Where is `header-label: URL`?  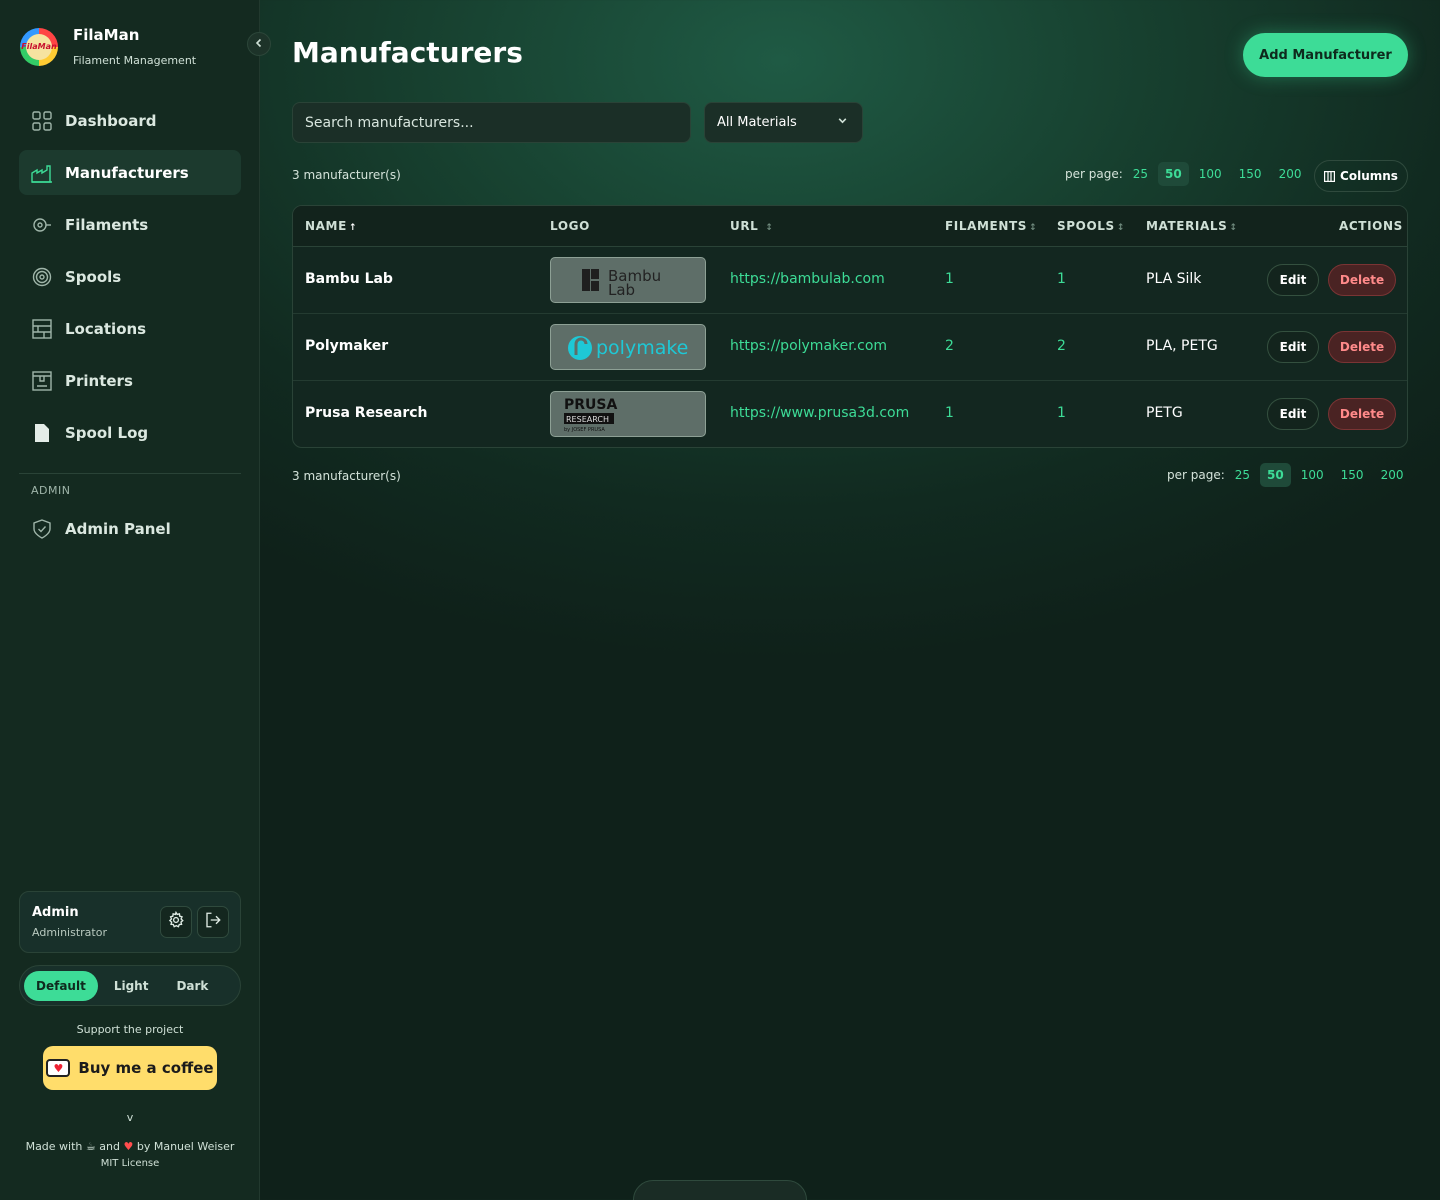 header-label: URL is located at coordinates (744, 226).